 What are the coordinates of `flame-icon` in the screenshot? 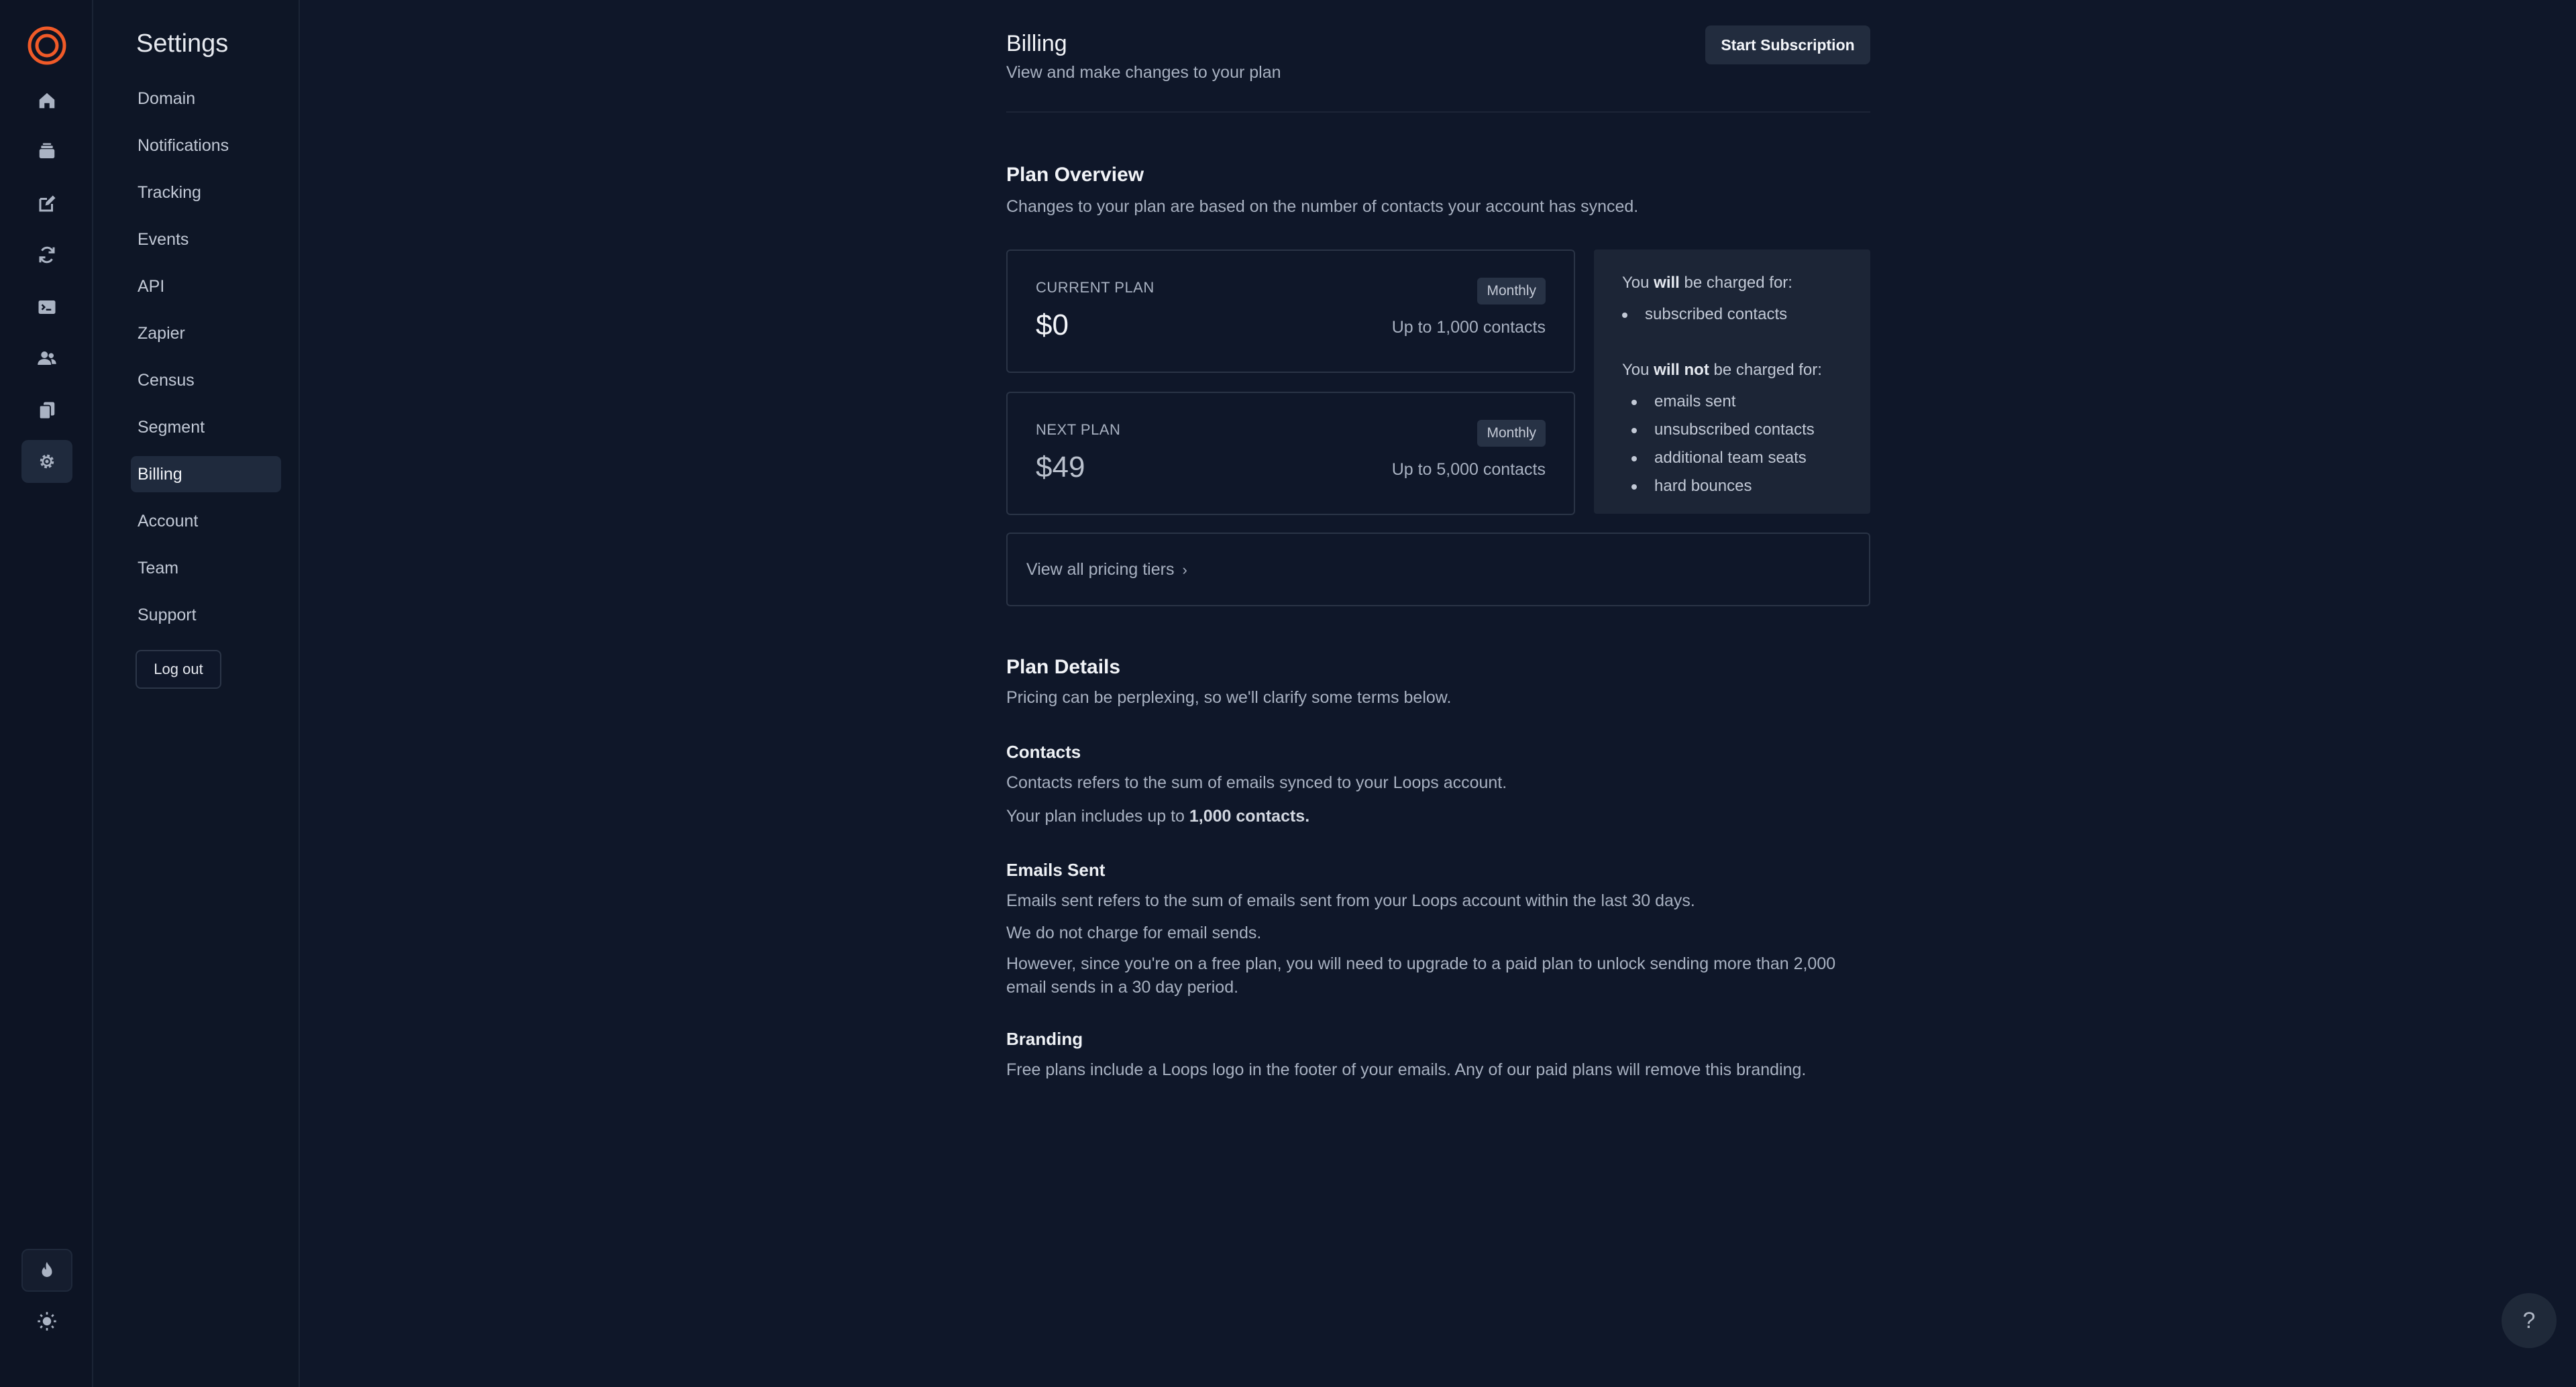 It's located at (47, 1269).